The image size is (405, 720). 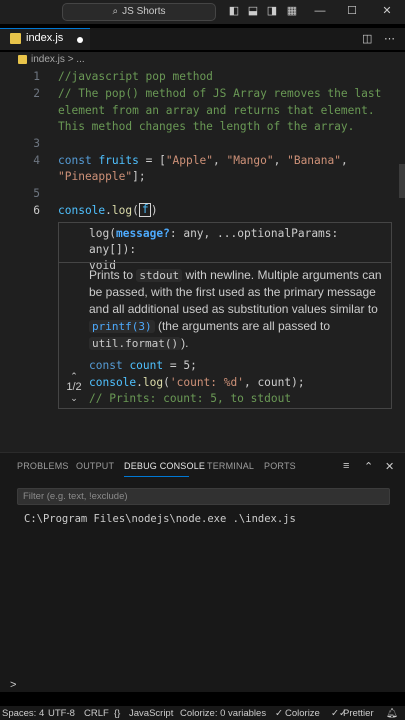 What do you see at coordinates (13, 685) in the screenshot?
I see `console-prompt: >` at bounding box center [13, 685].